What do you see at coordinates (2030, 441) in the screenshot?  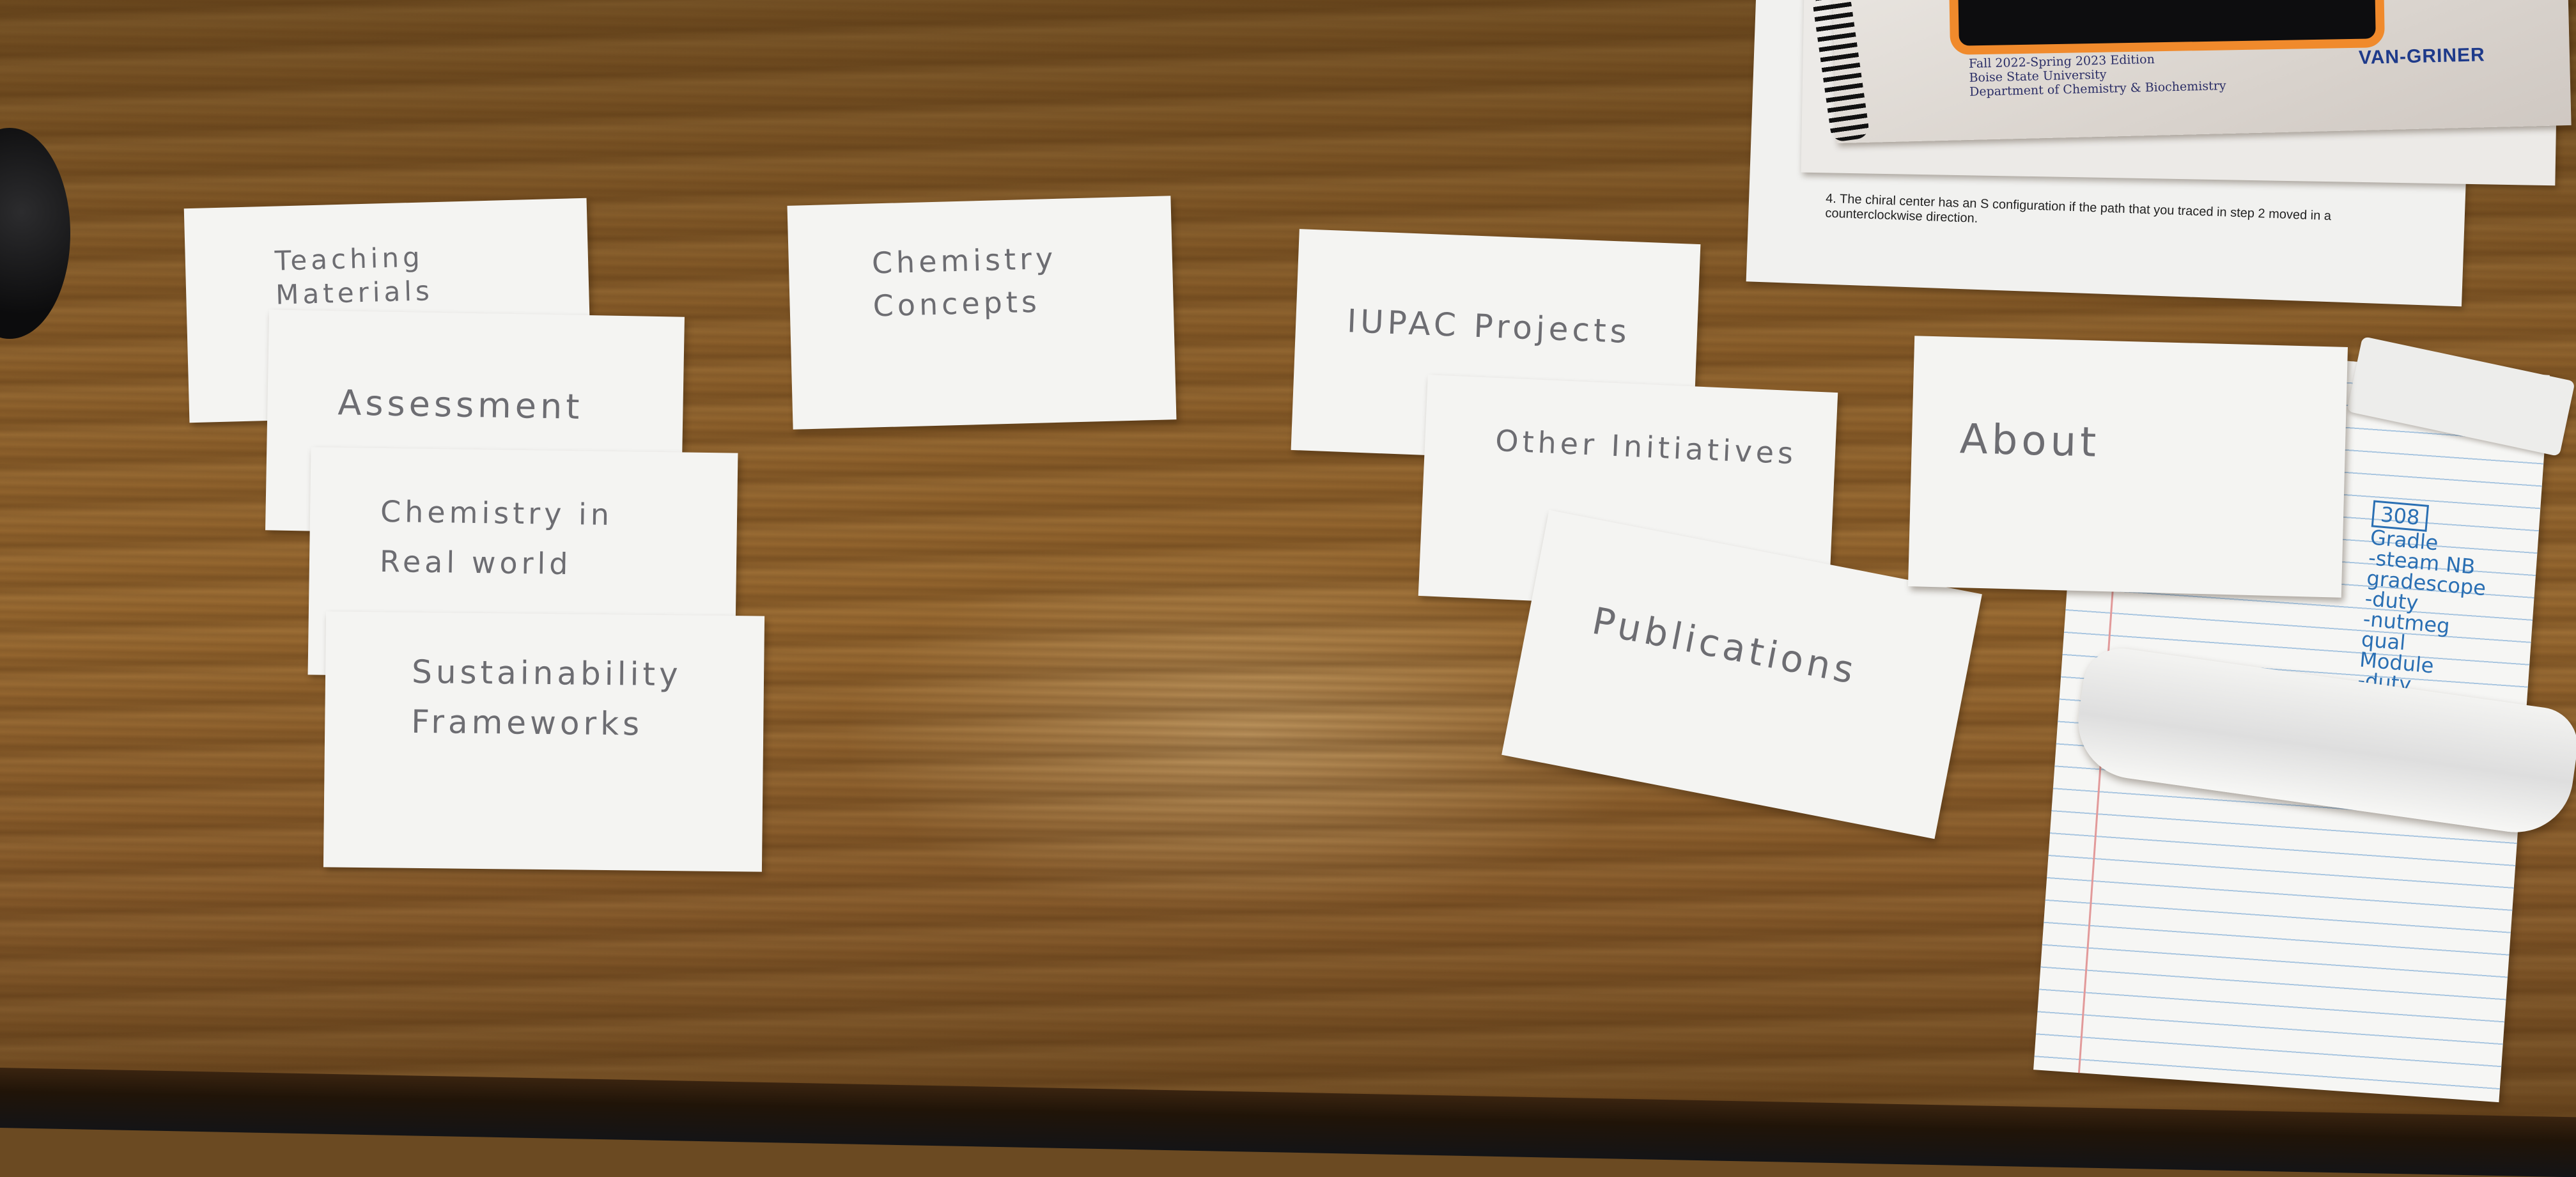 I see `card-label: About` at bounding box center [2030, 441].